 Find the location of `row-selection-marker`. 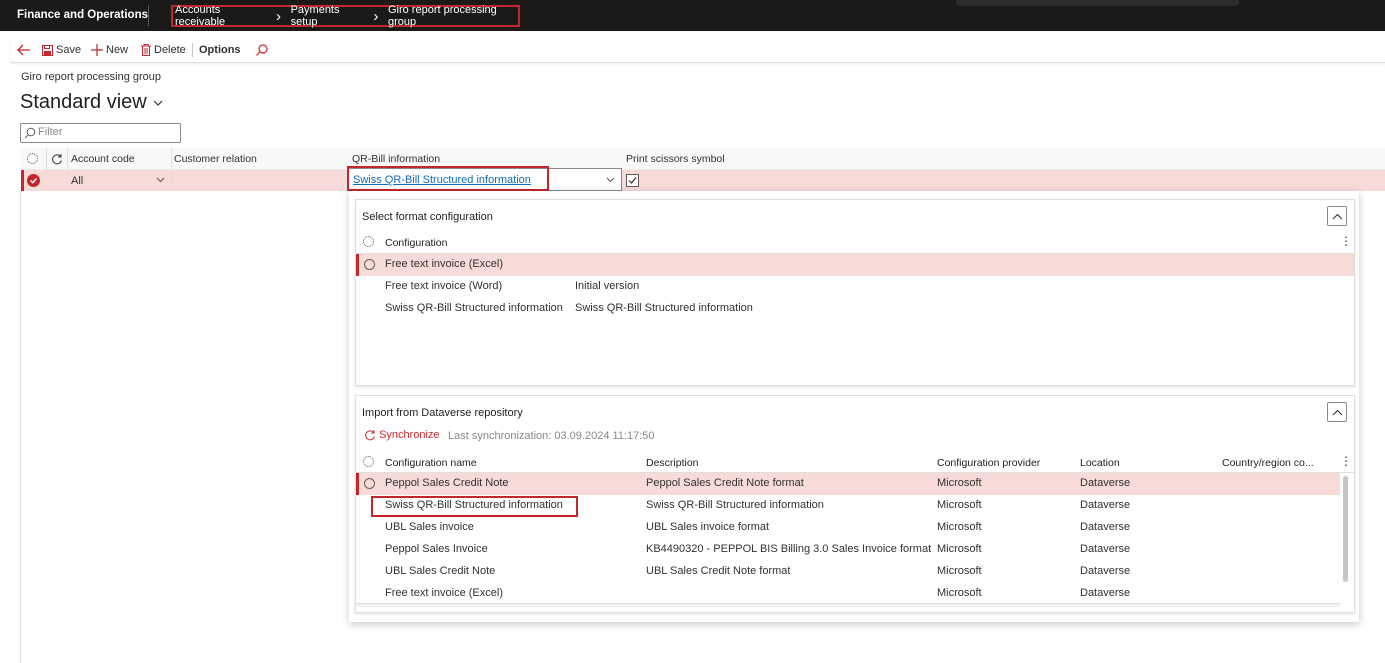

row-selection-marker is located at coordinates (22, 180).